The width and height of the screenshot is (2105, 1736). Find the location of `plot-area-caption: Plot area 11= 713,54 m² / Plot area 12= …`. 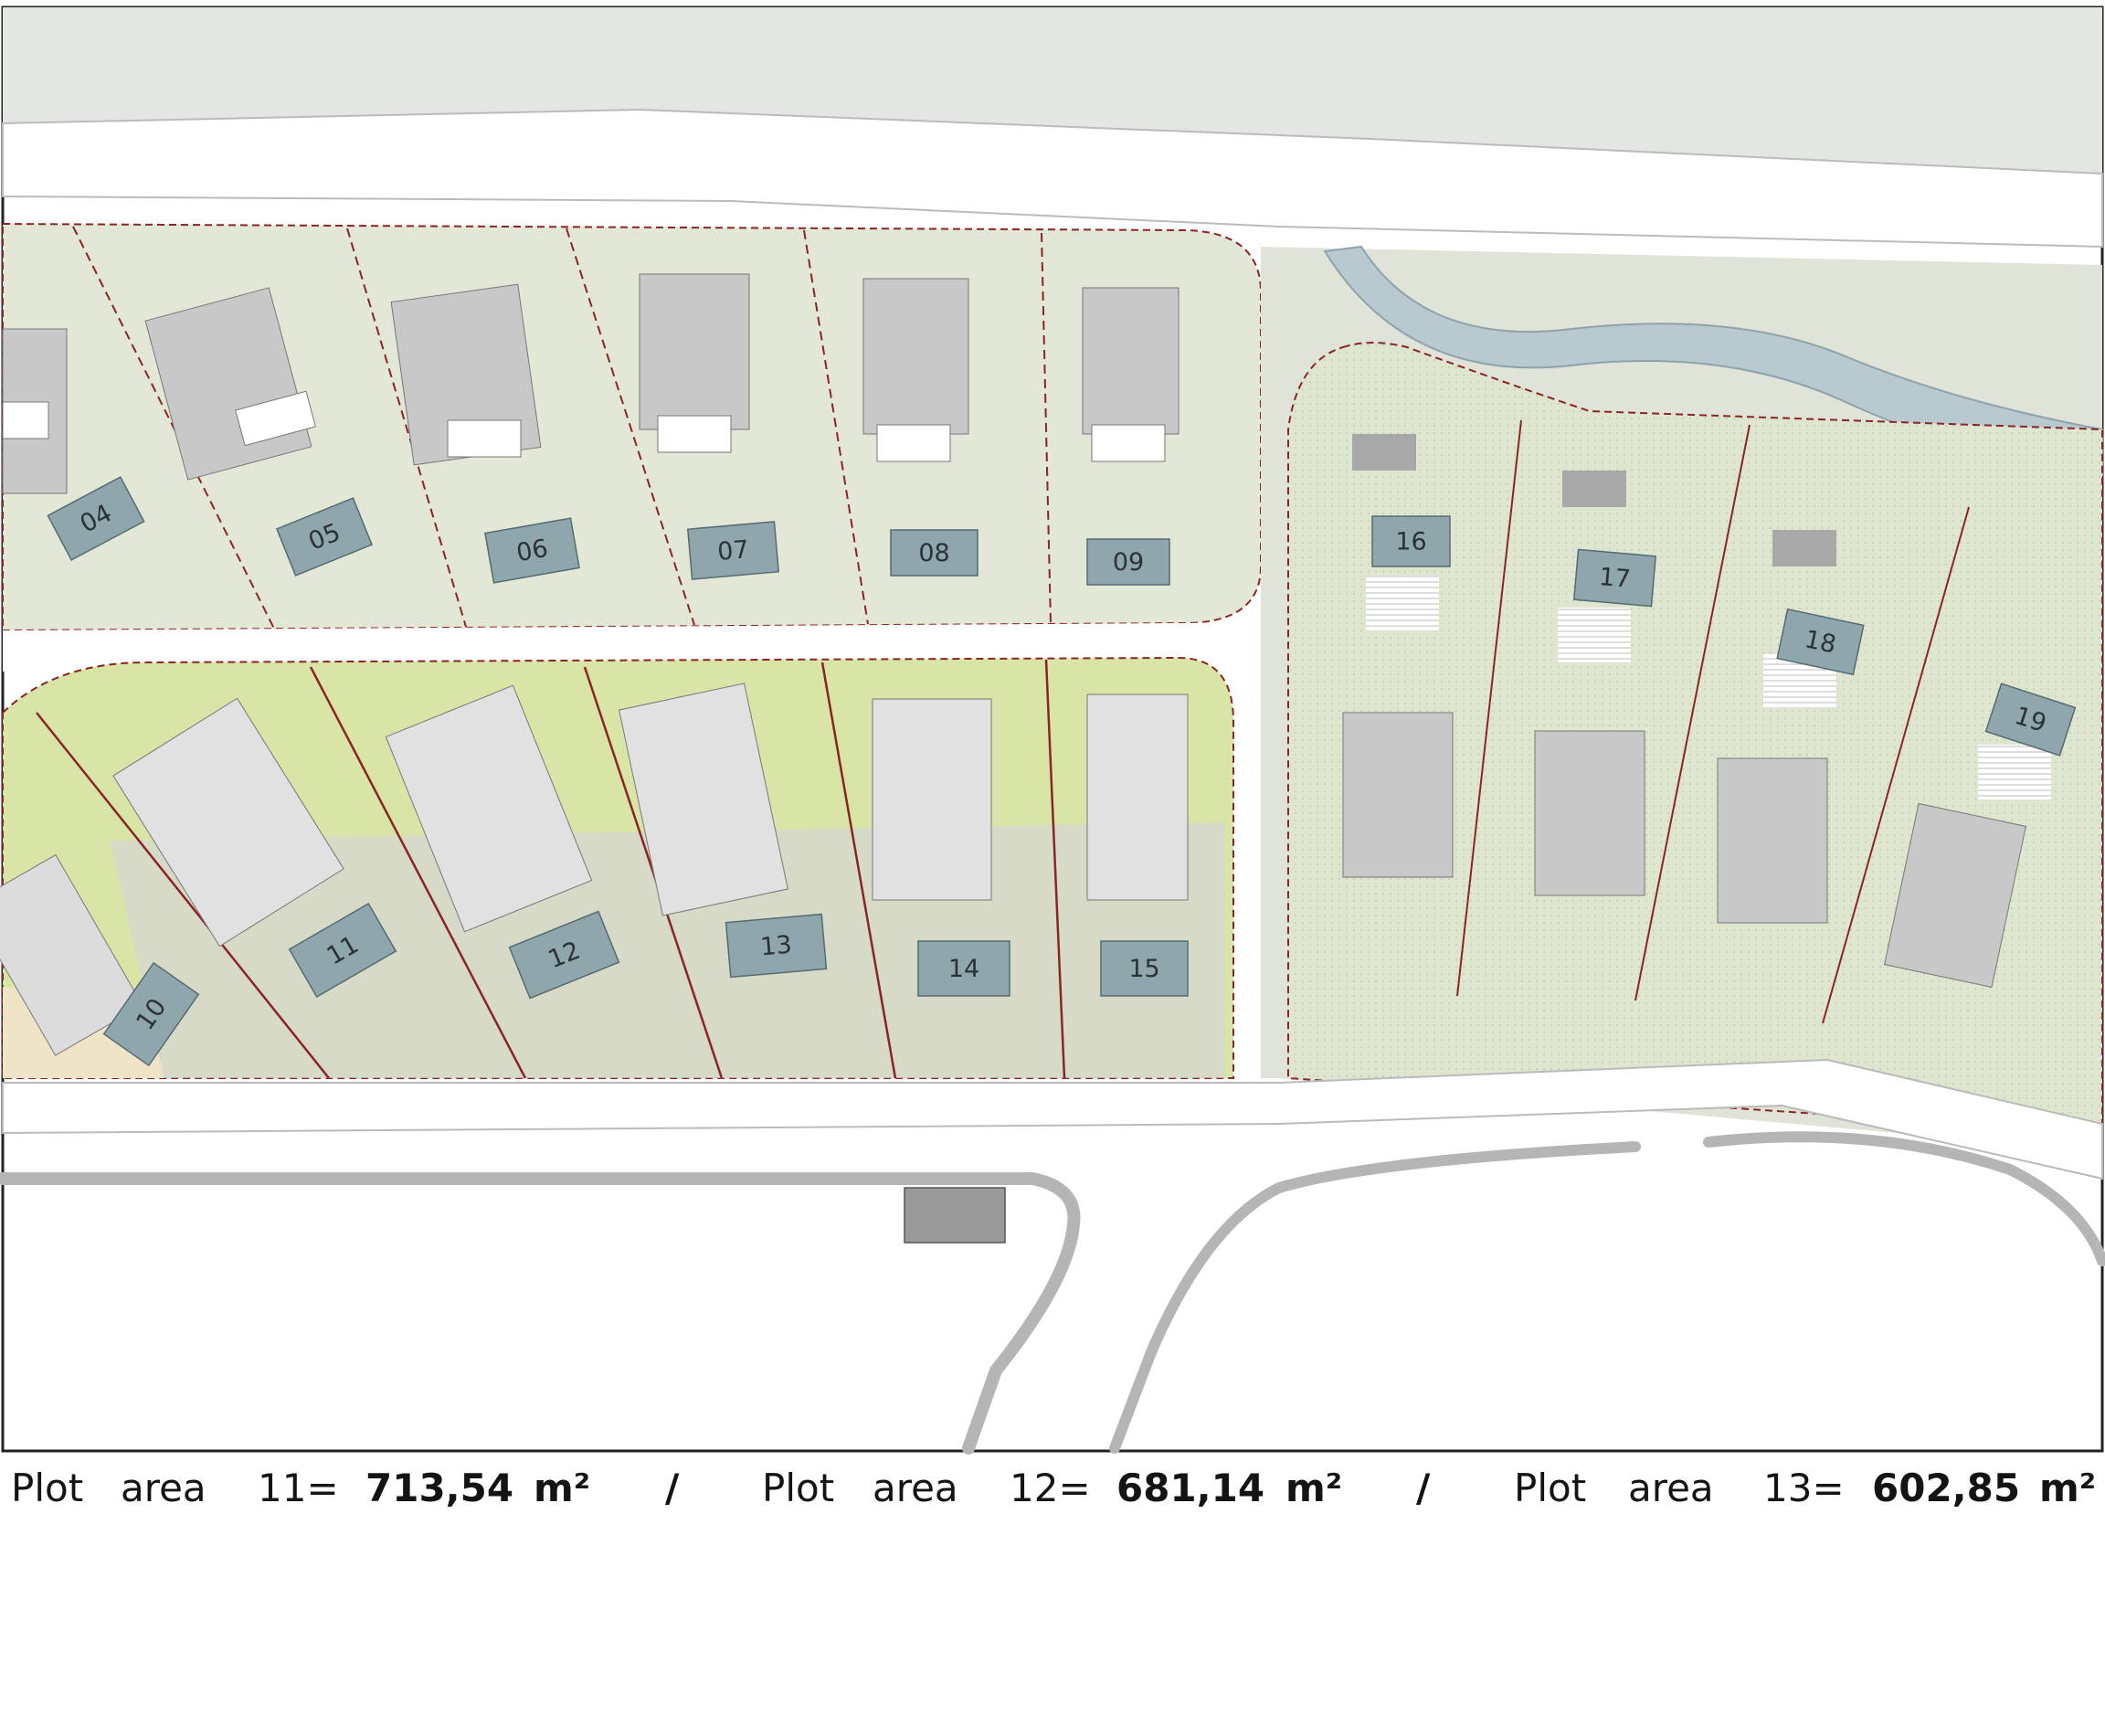

plot-area-caption: Plot area 11= 713,54 m² / Plot area 12= … is located at coordinates (1052, 1496).